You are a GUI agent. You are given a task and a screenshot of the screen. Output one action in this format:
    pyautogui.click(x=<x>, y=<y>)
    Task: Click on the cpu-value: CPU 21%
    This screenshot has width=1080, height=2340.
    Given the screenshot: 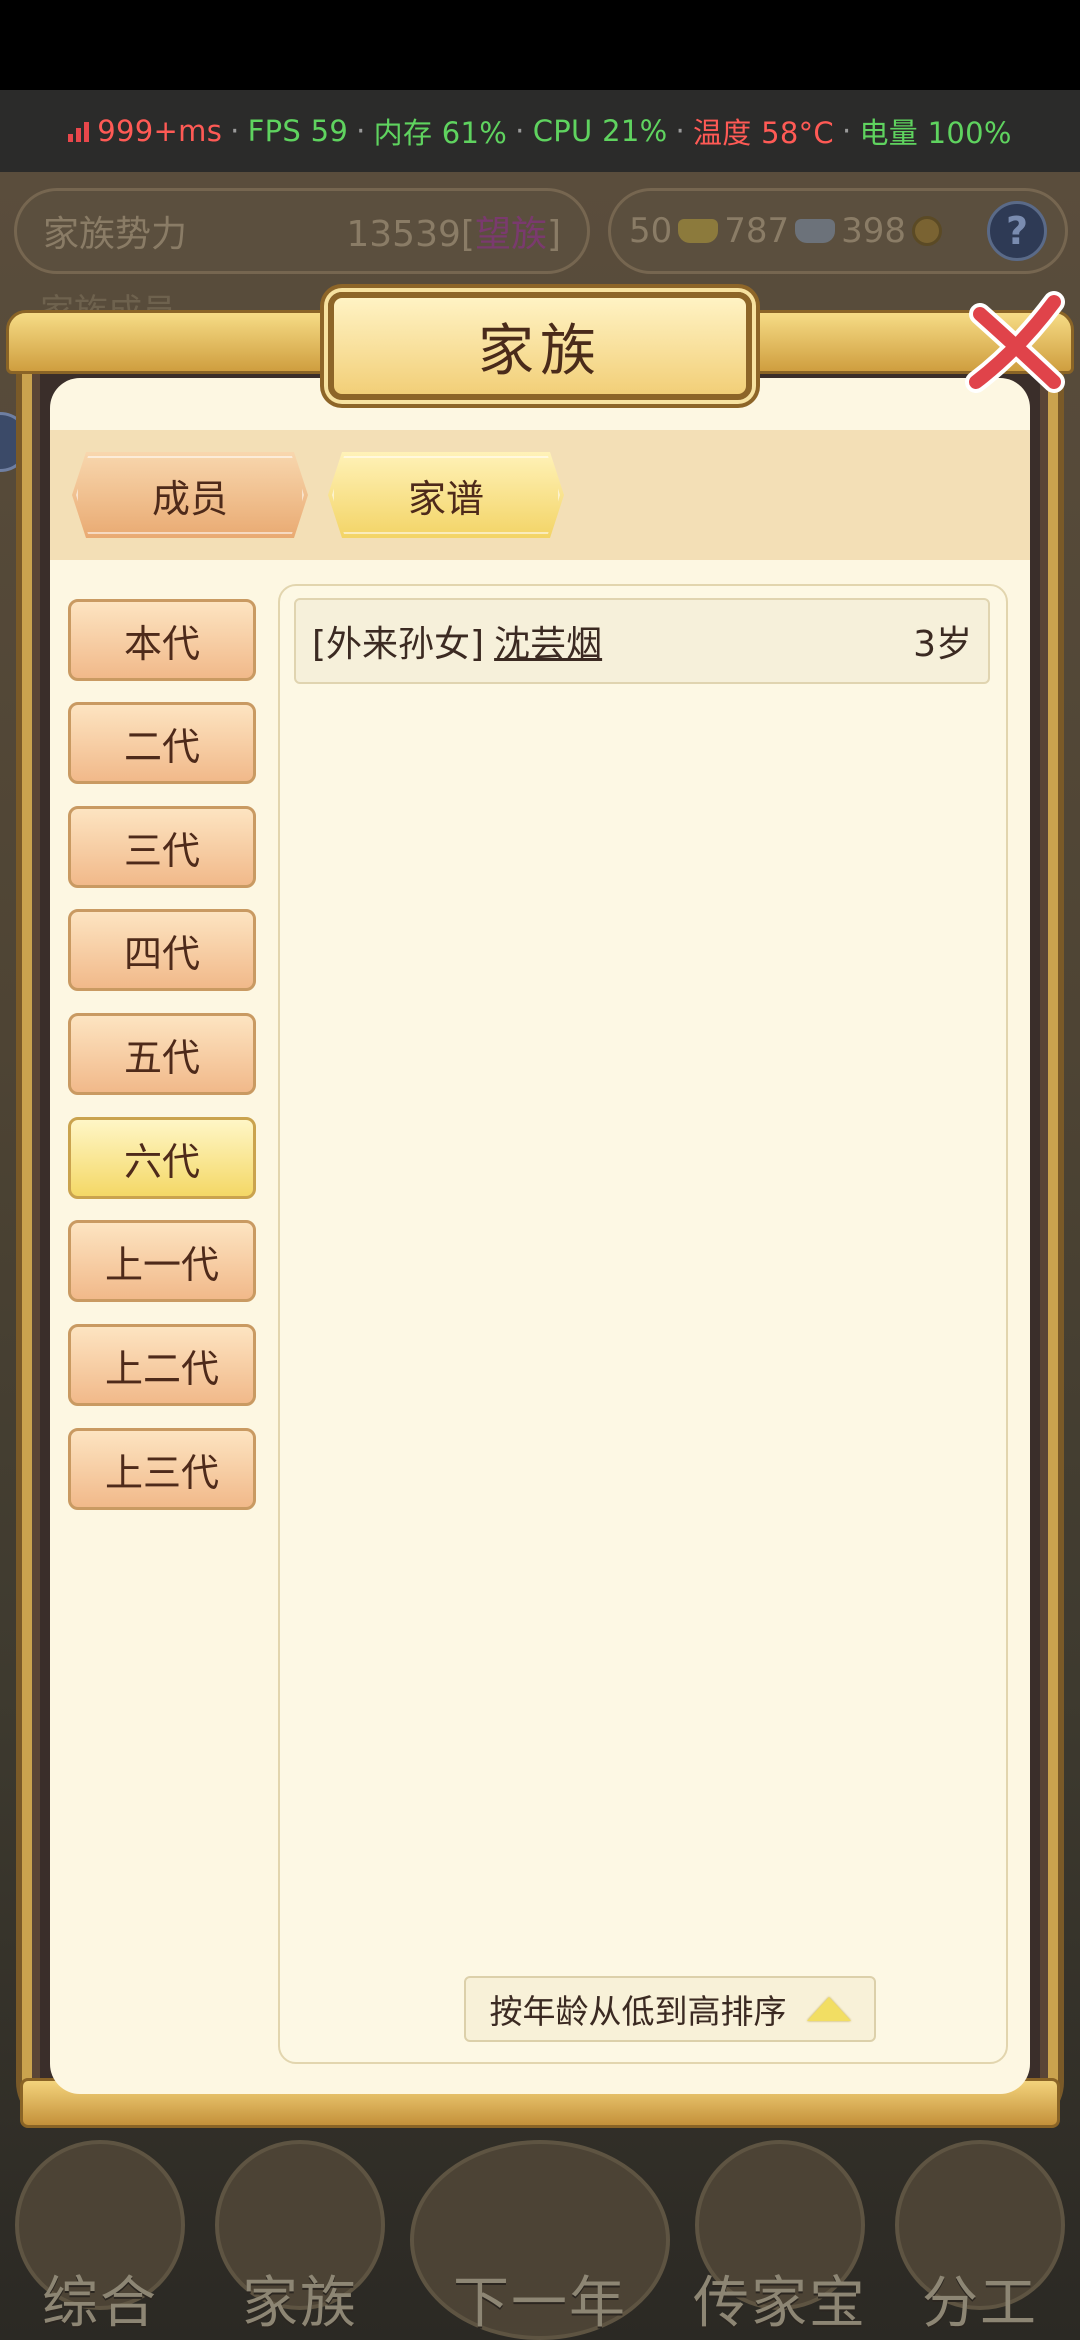 What is the action you would take?
    pyautogui.click(x=600, y=131)
    